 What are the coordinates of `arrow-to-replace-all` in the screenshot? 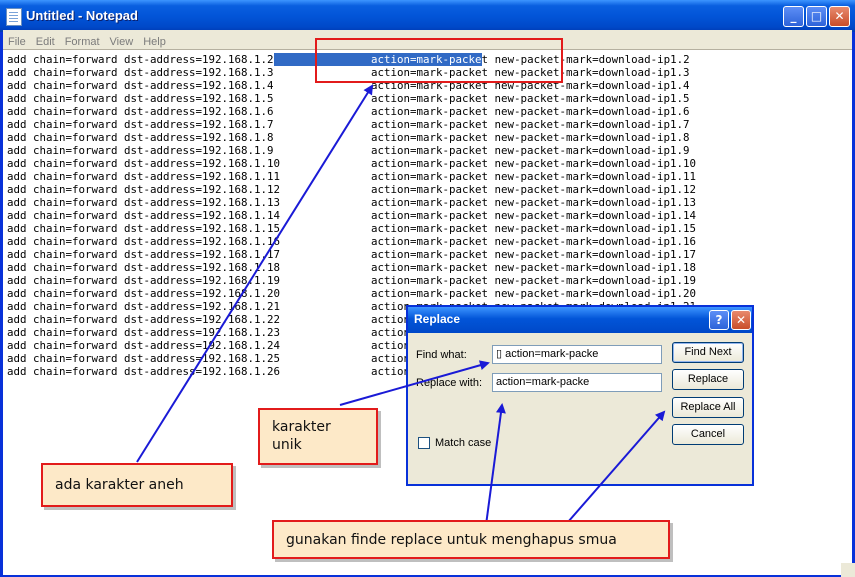 It's located at (616, 466).